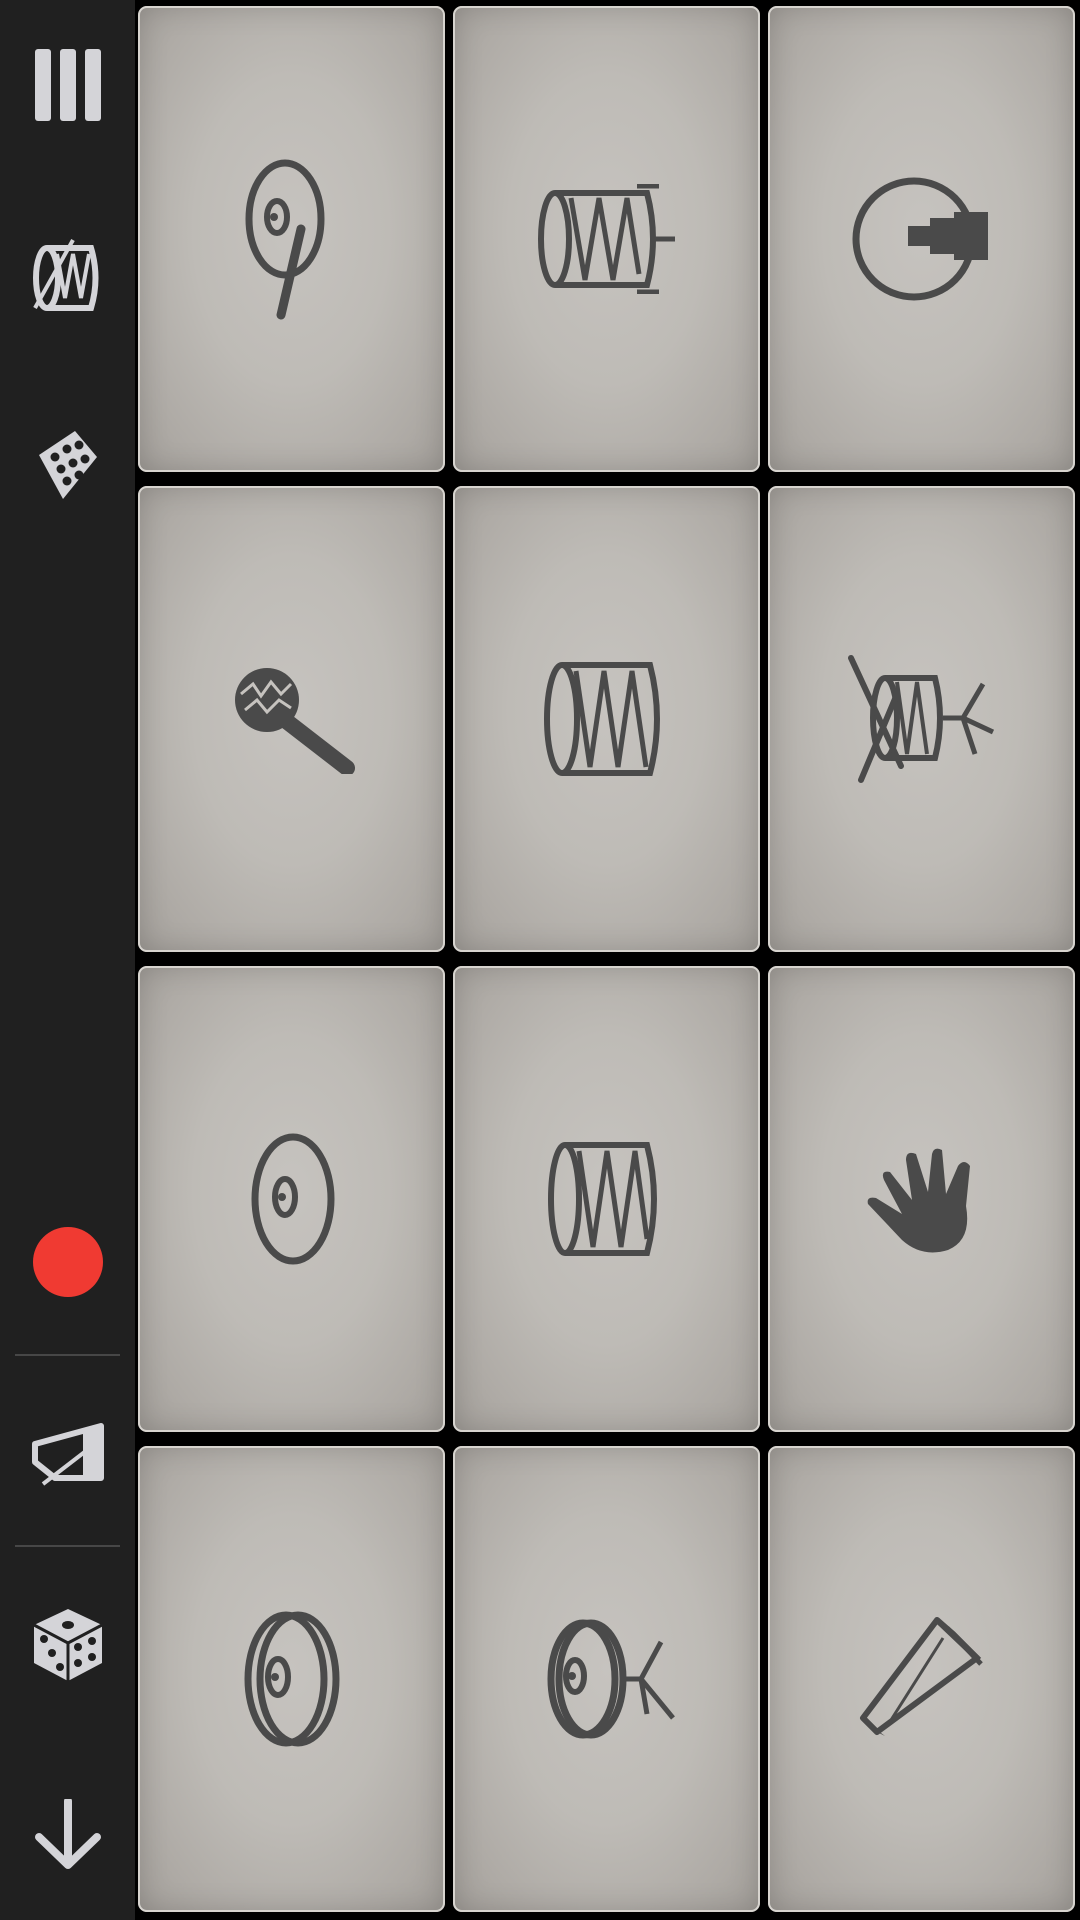 The image size is (1080, 1920). What do you see at coordinates (611, 1679) in the screenshot?
I see `hi-hat-icon` at bounding box center [611, 1679].